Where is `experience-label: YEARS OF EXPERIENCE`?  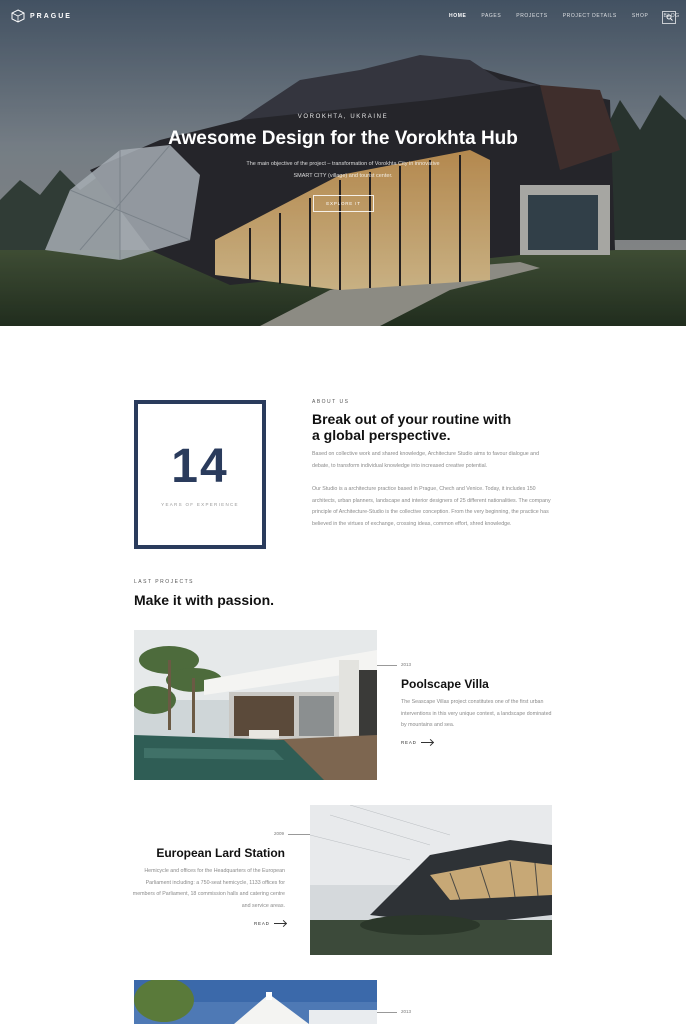
experience-label: YEARS OF EXPERIENCE is located at coordinates (200, 504).